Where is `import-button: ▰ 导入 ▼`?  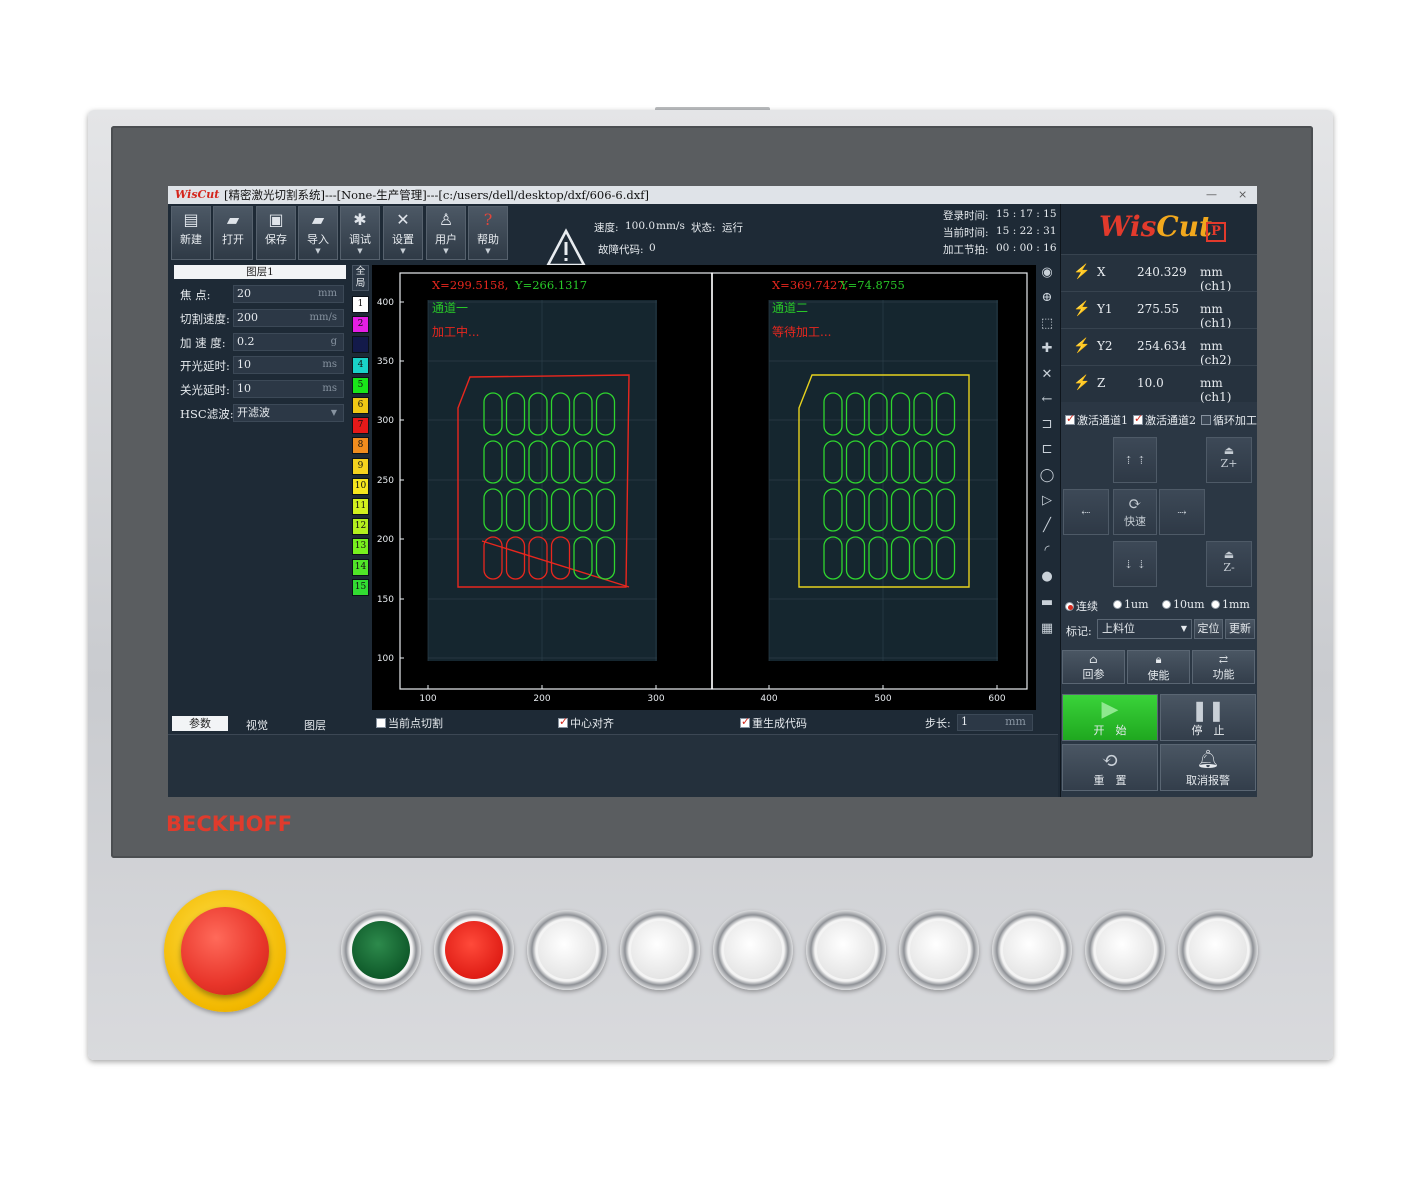
import-button: ▰ 导入 ▼ is located at coordinates (318, 233).